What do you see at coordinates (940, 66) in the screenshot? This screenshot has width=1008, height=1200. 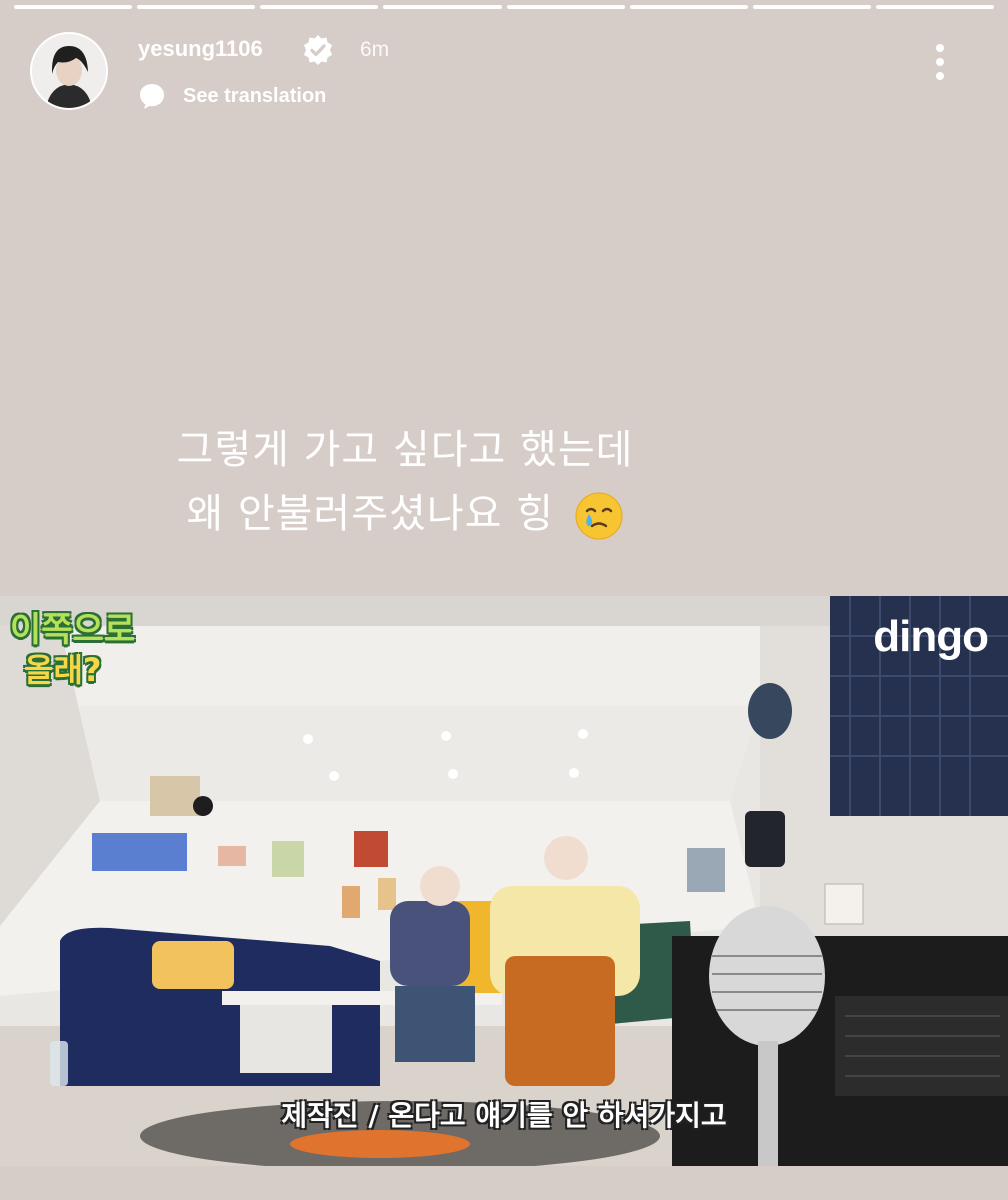 I see `more-options-icon` at bounding box center [940, 66].